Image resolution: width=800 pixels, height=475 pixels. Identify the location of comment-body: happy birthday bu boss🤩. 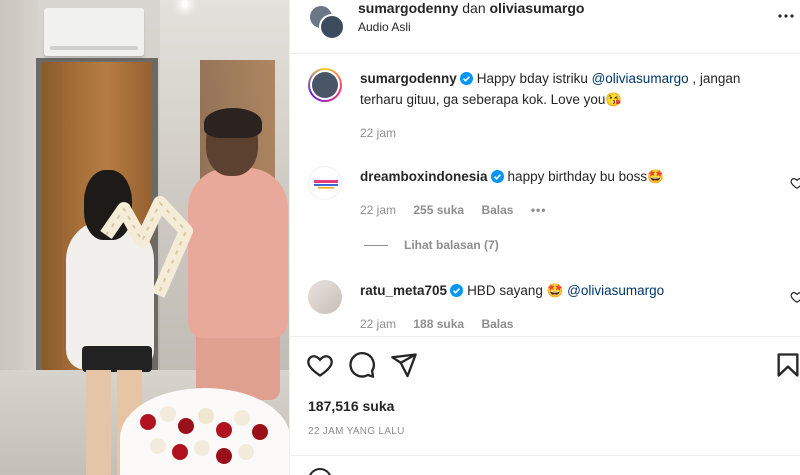
(585, 176).